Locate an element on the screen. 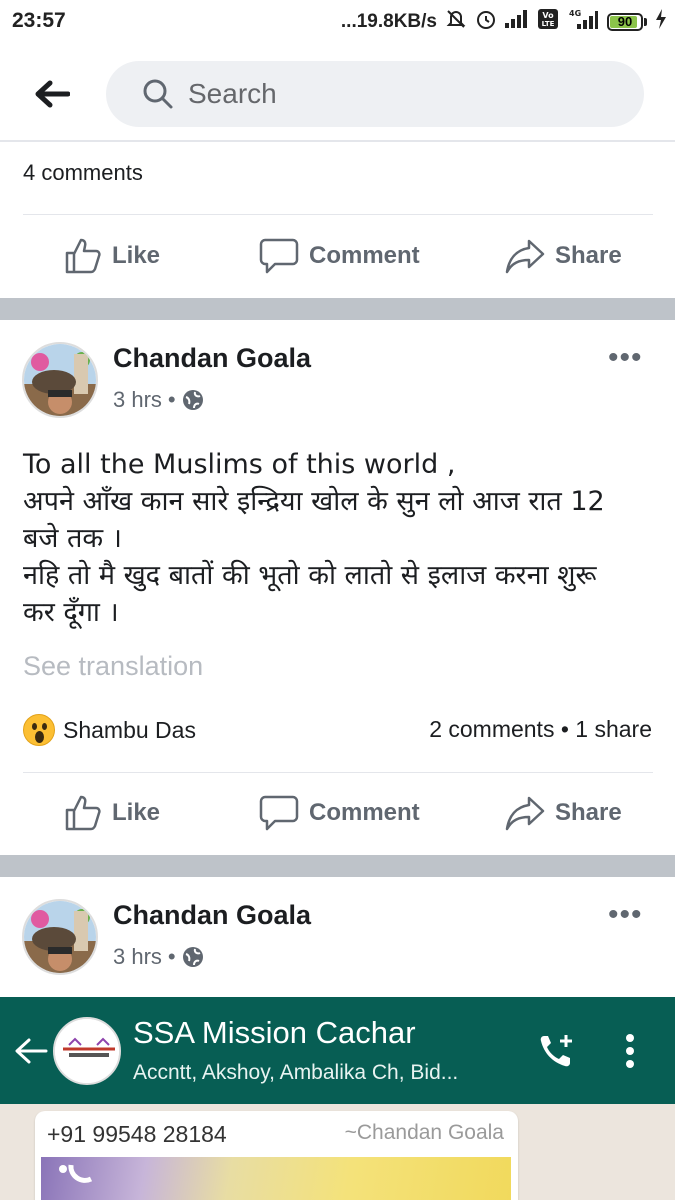 The image size is (675, 1200). battery-level: 90 is located at coordinates (625, 21).